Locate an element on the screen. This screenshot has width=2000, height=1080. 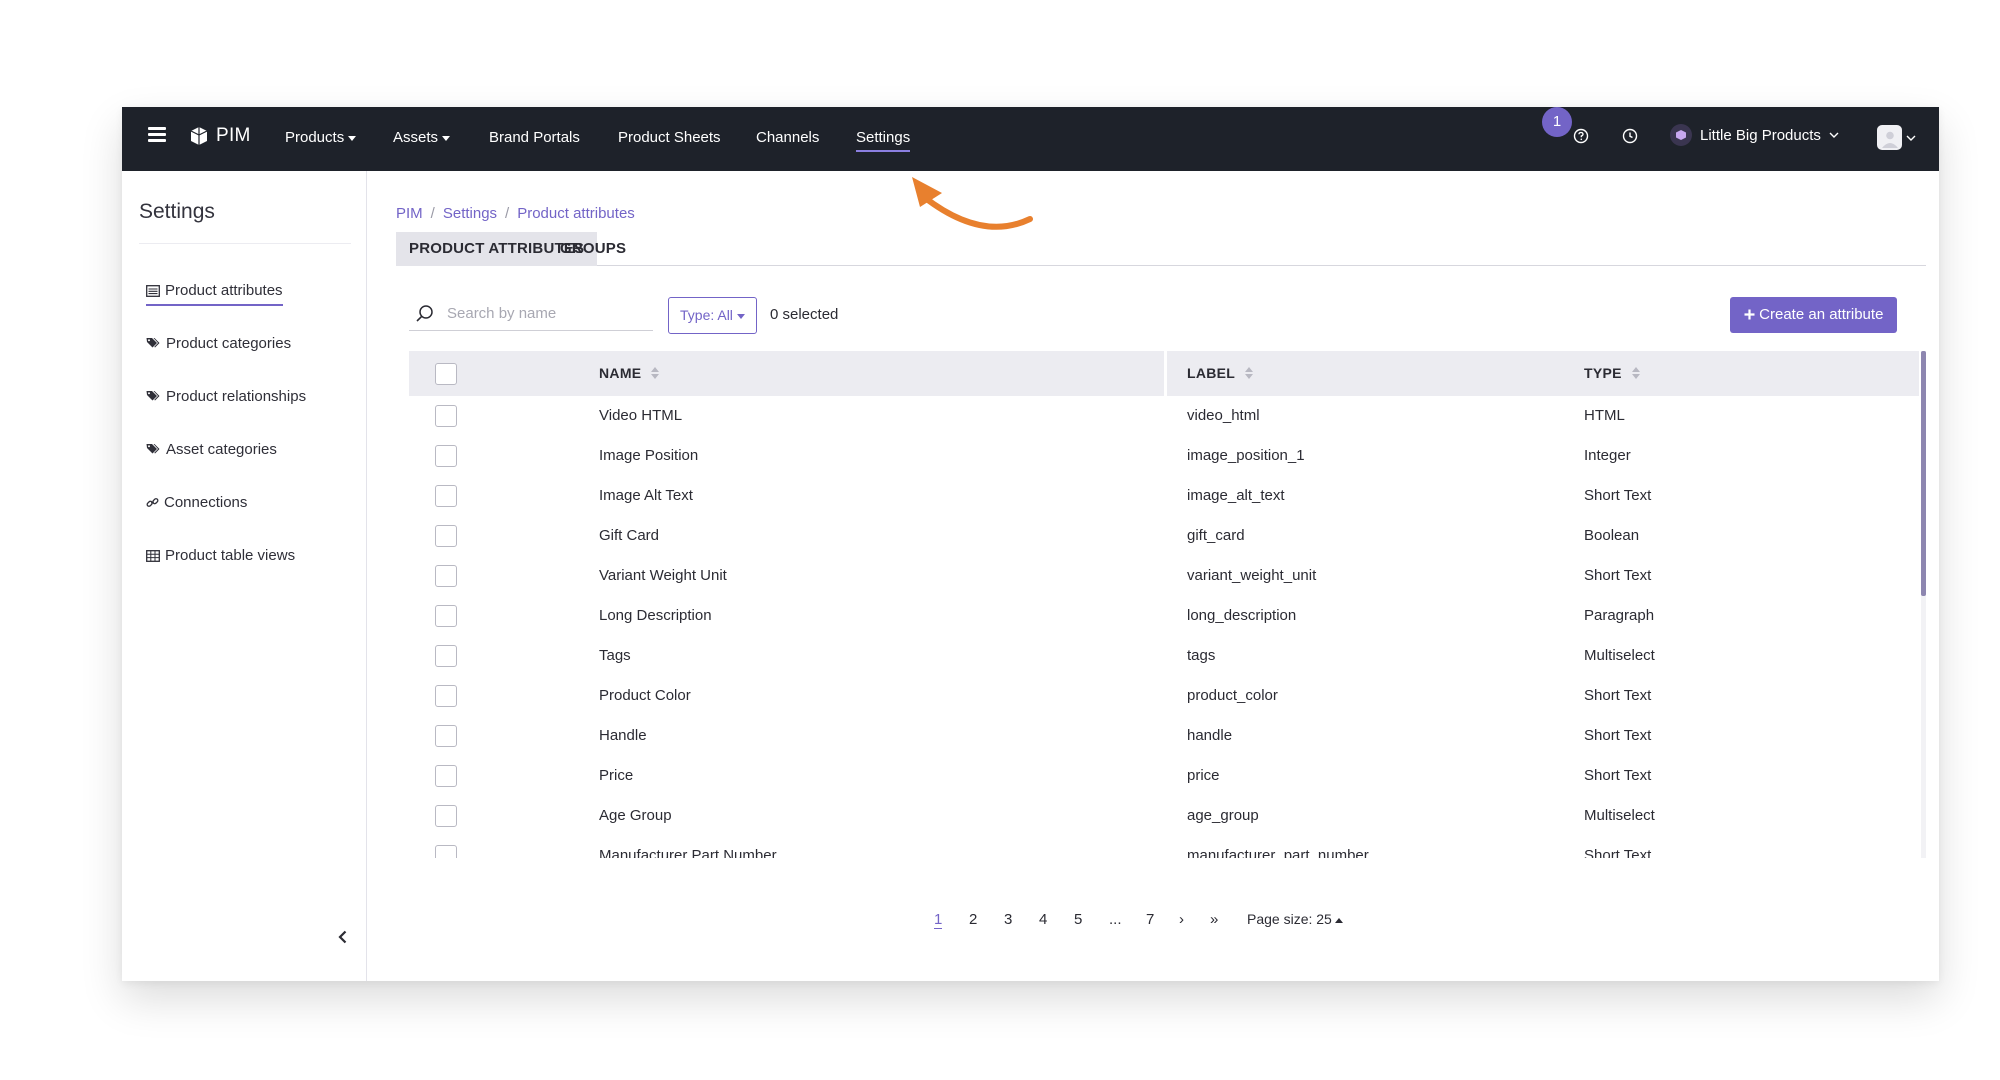
link-icon is located at coordinates (152, 502).